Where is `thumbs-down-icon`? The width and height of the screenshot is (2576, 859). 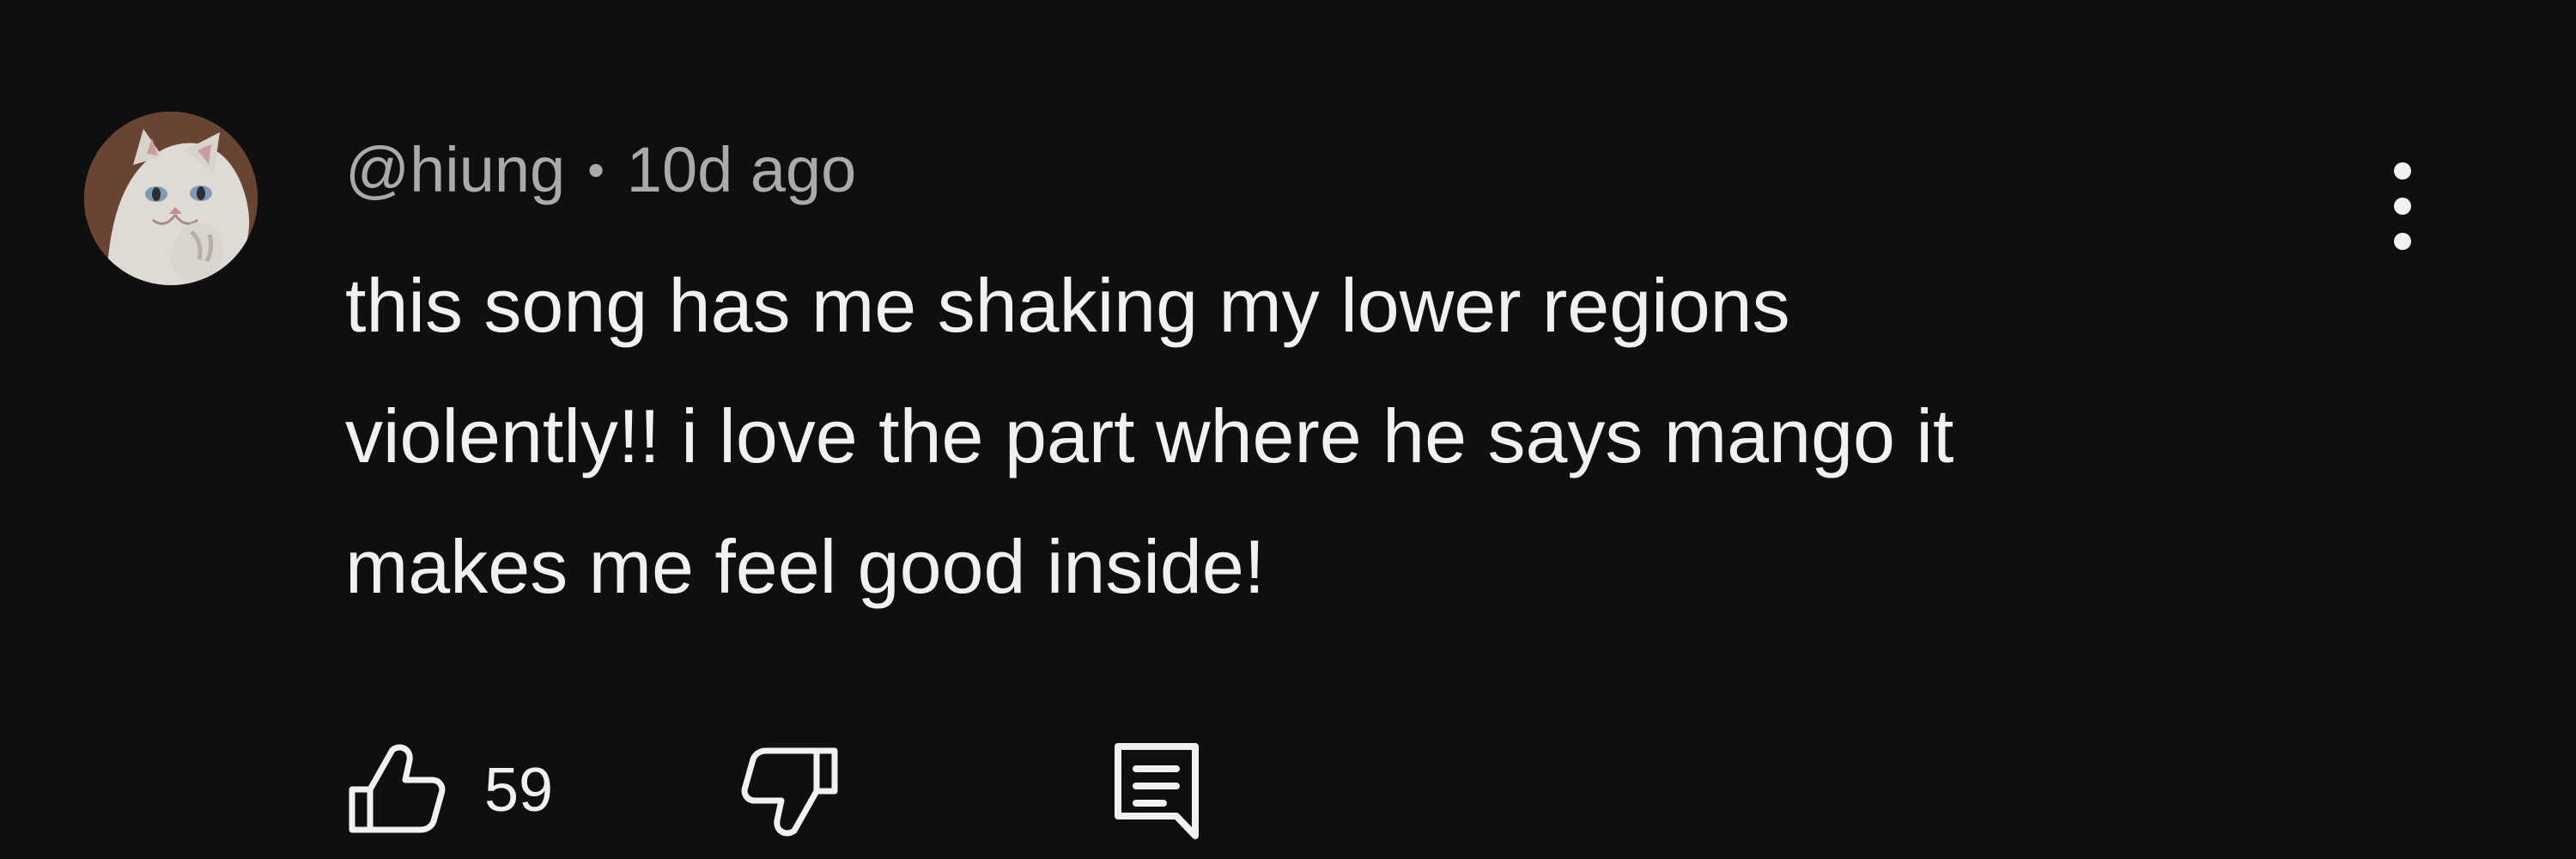
thumbs-down-icon is located at coordinates (790, 791).